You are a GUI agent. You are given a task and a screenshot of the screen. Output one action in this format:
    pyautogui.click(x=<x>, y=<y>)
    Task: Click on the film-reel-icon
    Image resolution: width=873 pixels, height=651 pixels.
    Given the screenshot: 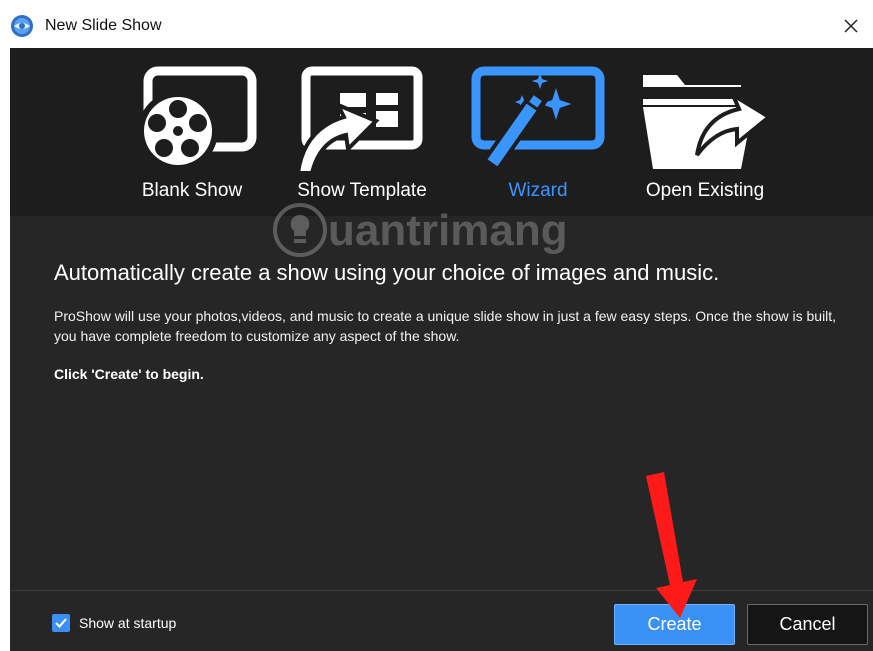 What is the action you would take?
    pyautogui.click(x=197, y=118)
    